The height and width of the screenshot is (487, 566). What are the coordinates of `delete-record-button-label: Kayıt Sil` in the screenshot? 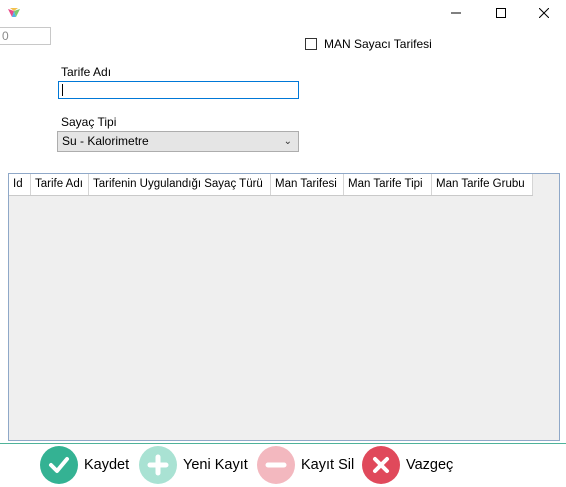 It's located at (328, 465).